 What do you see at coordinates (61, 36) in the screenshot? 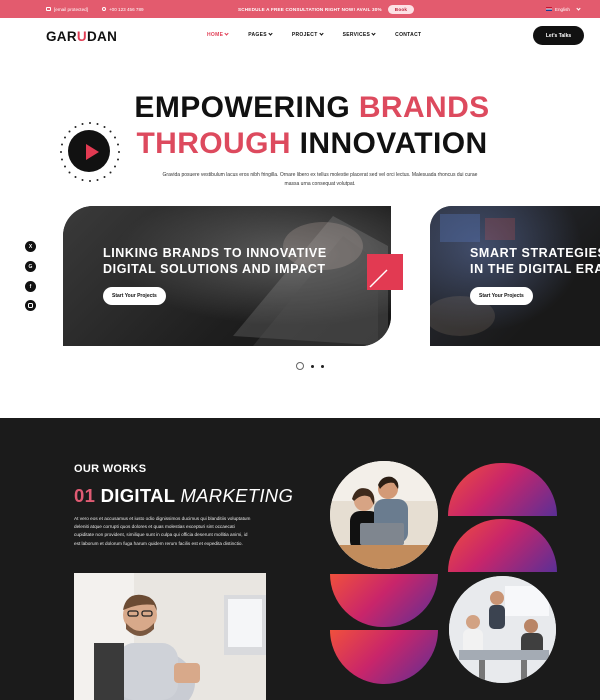
I see `logo-part: GAR` at bounding box center [61, 36].